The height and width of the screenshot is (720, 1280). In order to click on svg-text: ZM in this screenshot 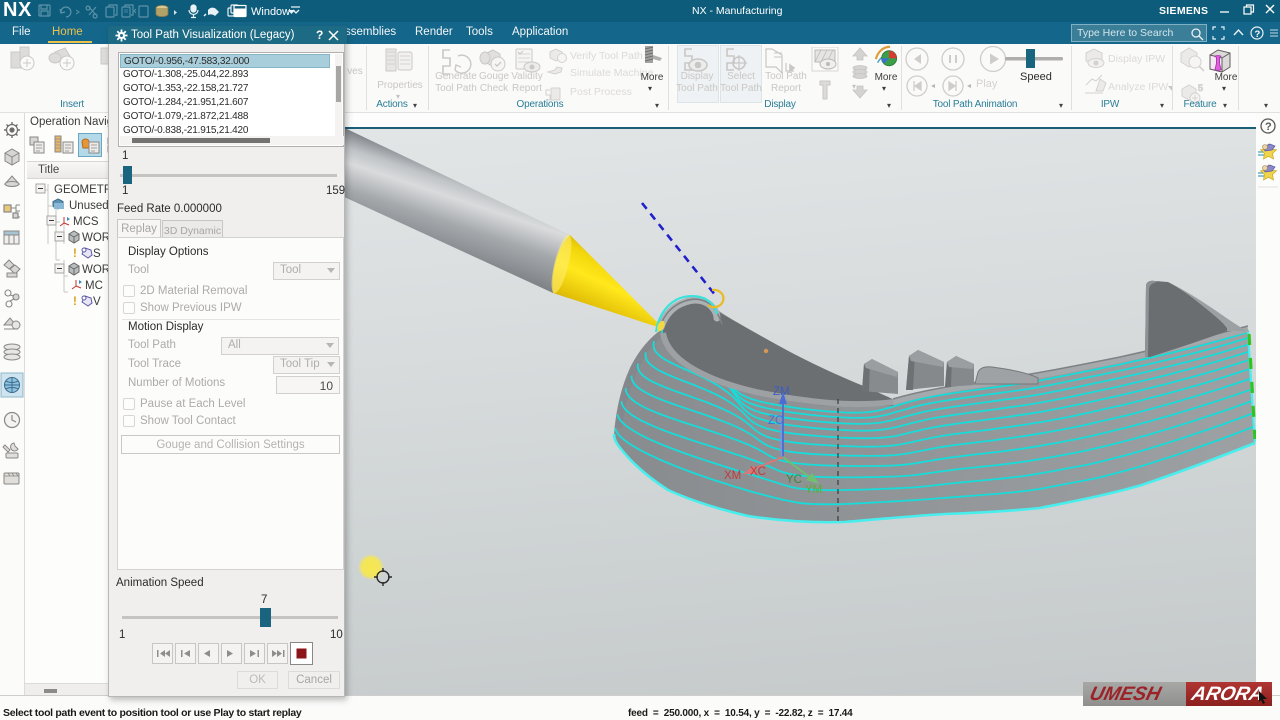, I will do `click(781, 392)`.